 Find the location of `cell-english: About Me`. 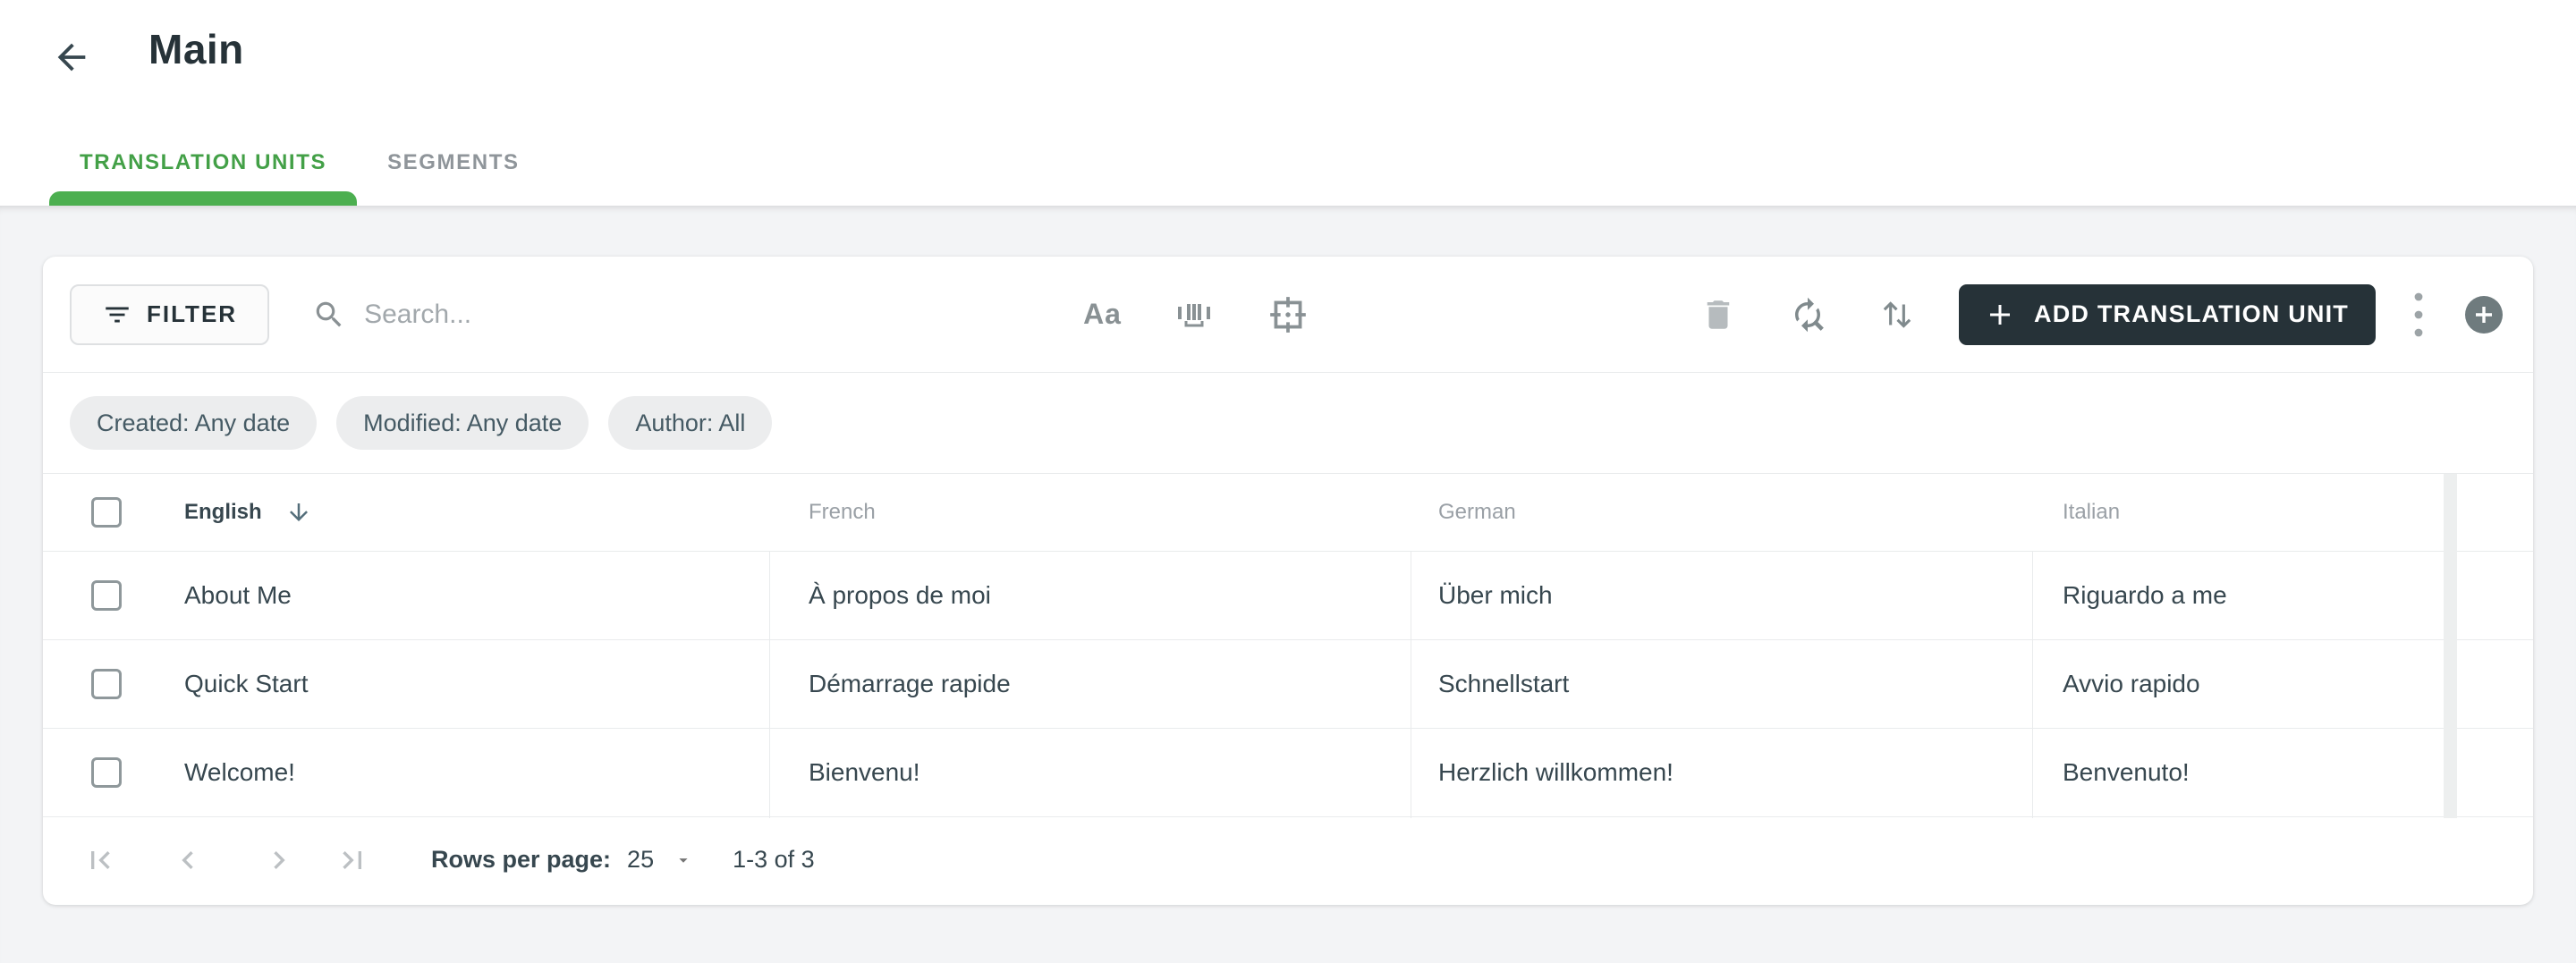

cell-english: About Me is located at coordinates (406, 596).